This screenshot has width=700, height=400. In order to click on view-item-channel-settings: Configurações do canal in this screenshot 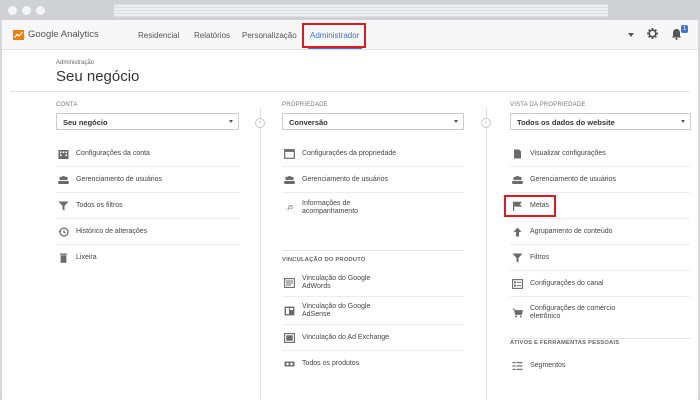, I will do `click(600, 284)`.